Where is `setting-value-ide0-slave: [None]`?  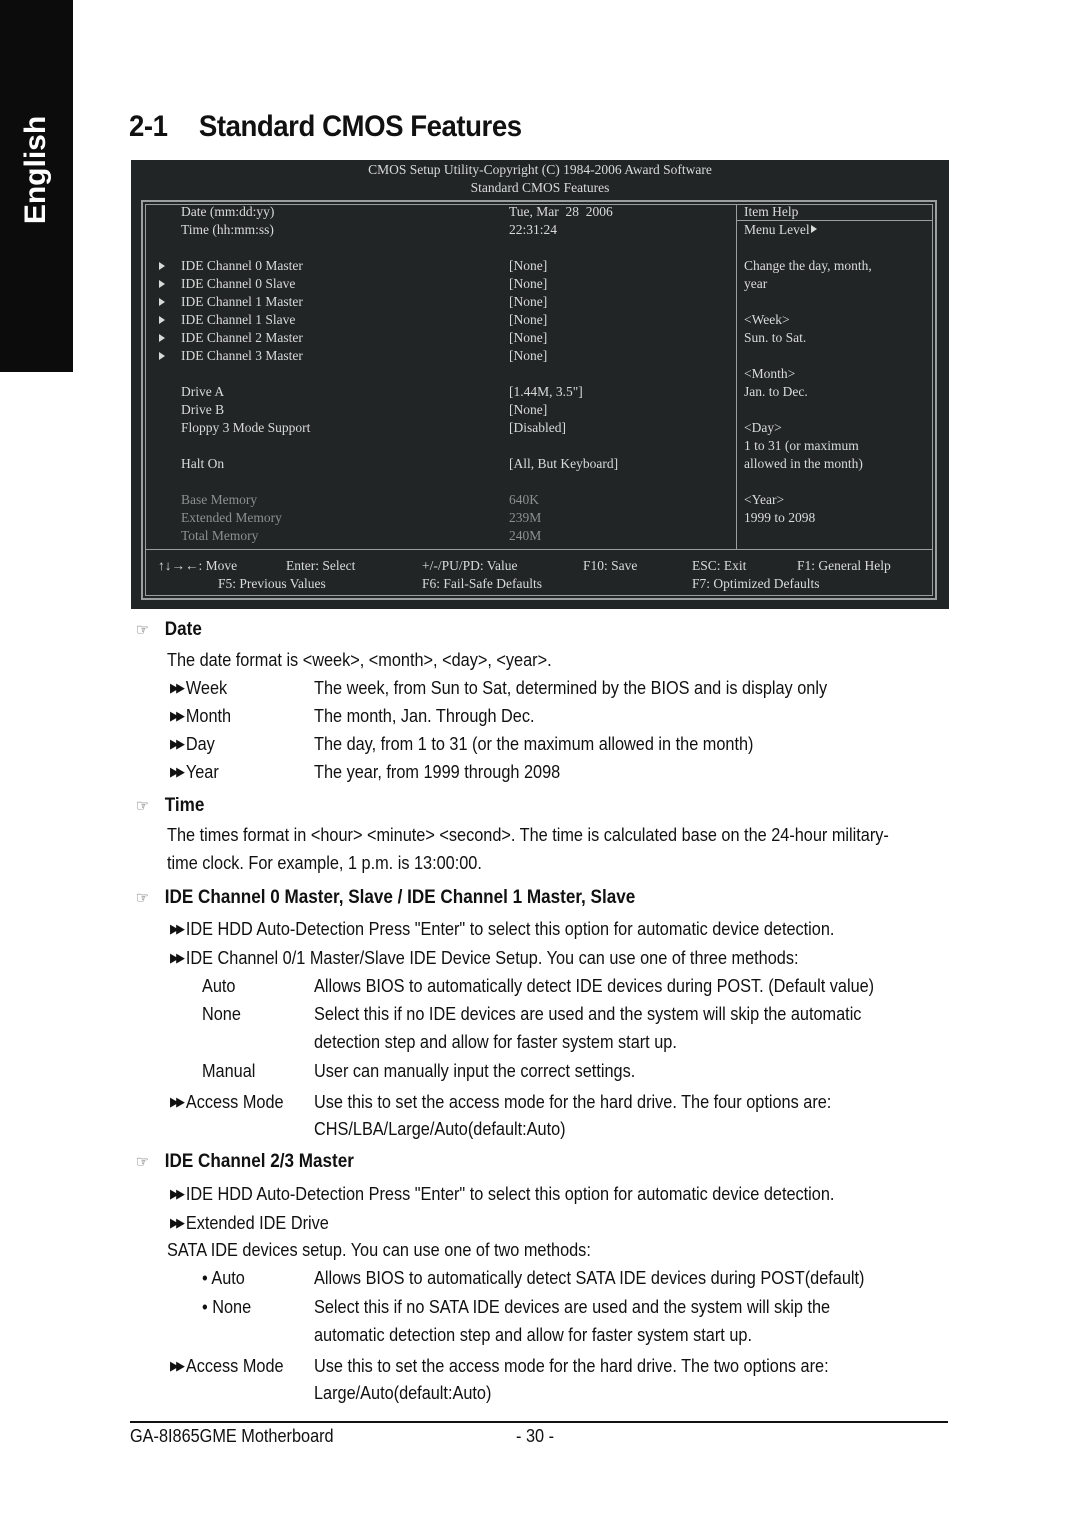 setting-value-ide0-slave: [None] is located at coordinates (528, 284).